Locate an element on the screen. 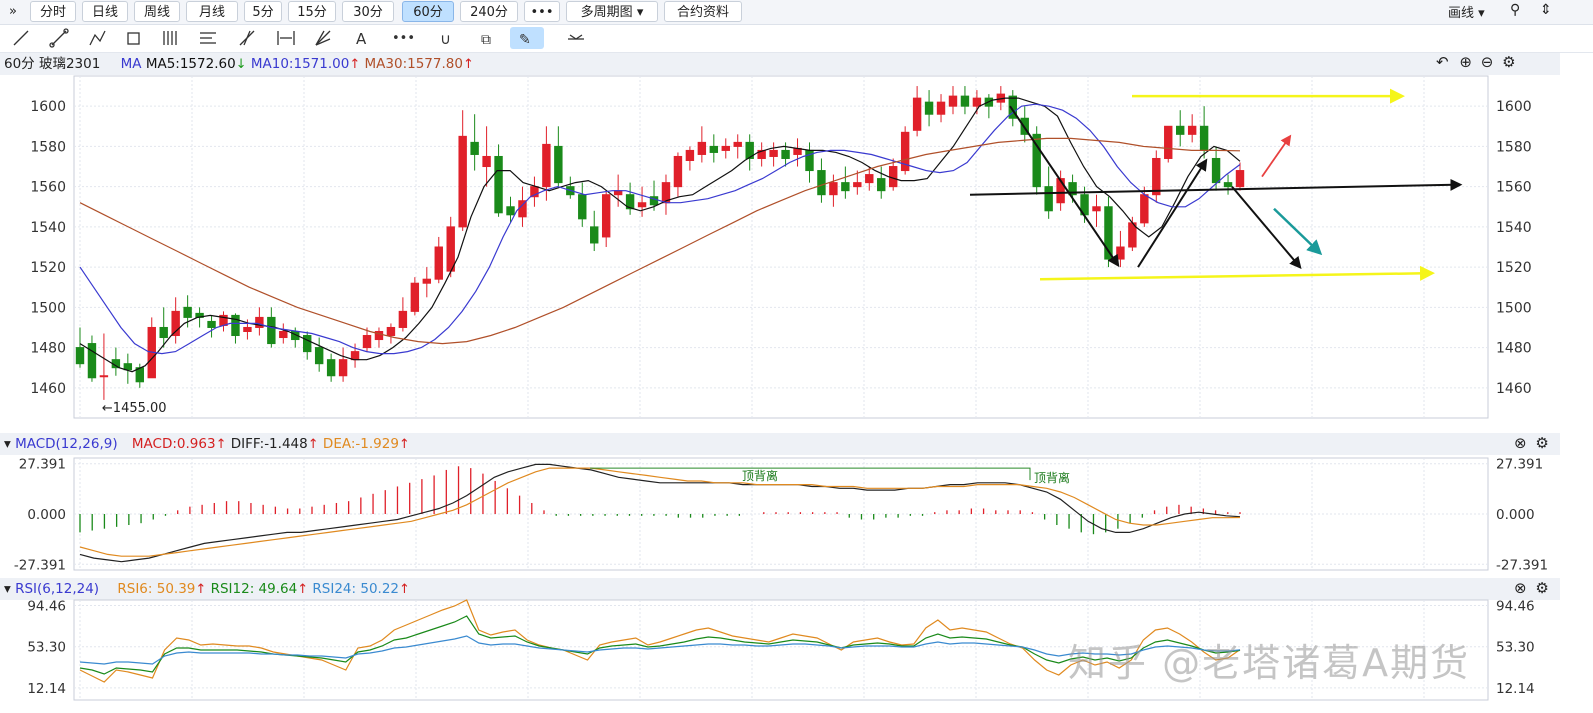  macd-frame is located at coordinates (781, 514).